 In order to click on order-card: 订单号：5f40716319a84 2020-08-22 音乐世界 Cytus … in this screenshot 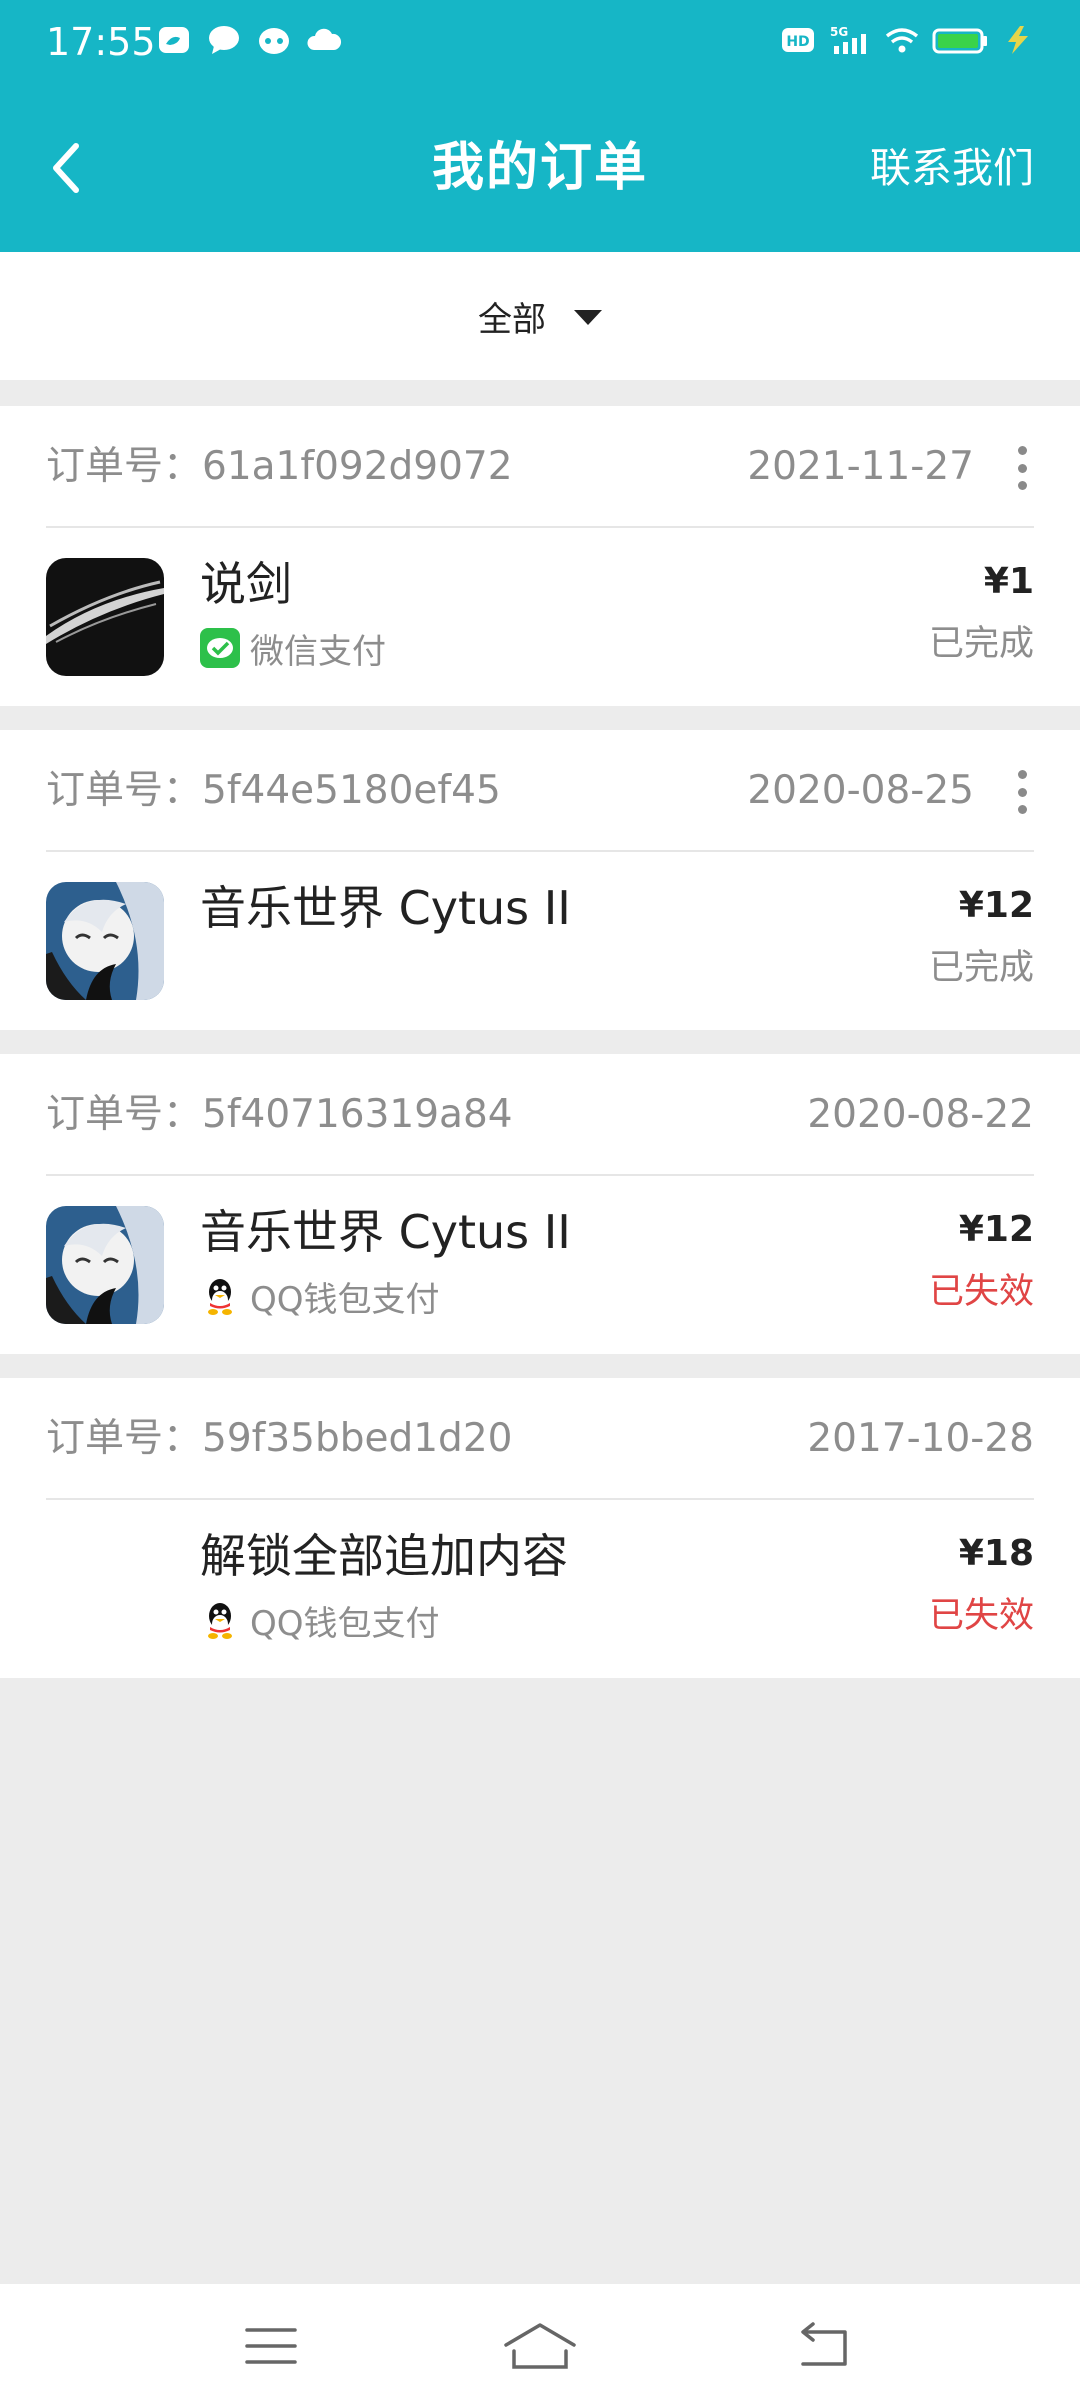, I will do `click(540, 1204)`.